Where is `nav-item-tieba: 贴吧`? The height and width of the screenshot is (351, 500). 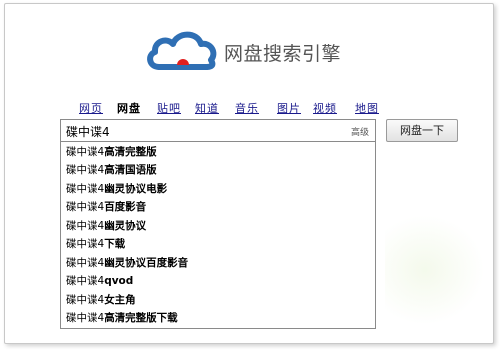
nav-item-tieba: 贴吧 is located at coordinates (169, 108).